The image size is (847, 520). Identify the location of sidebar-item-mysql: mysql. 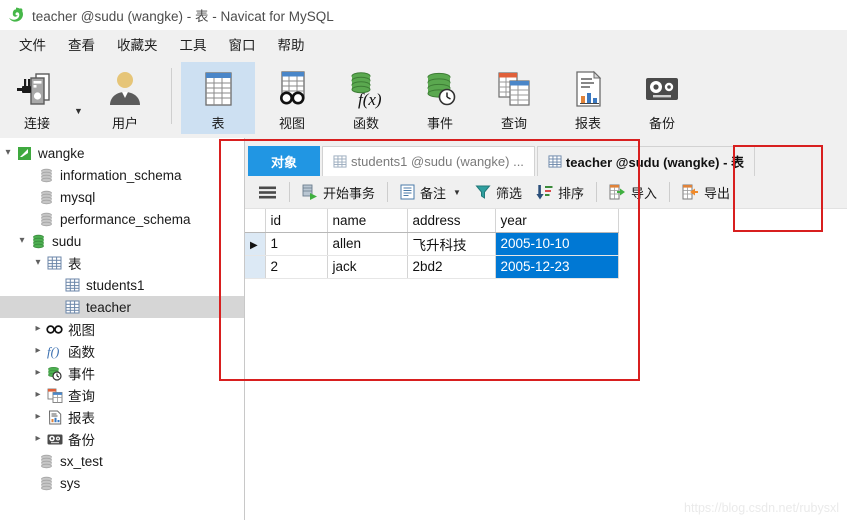
(122, 197).